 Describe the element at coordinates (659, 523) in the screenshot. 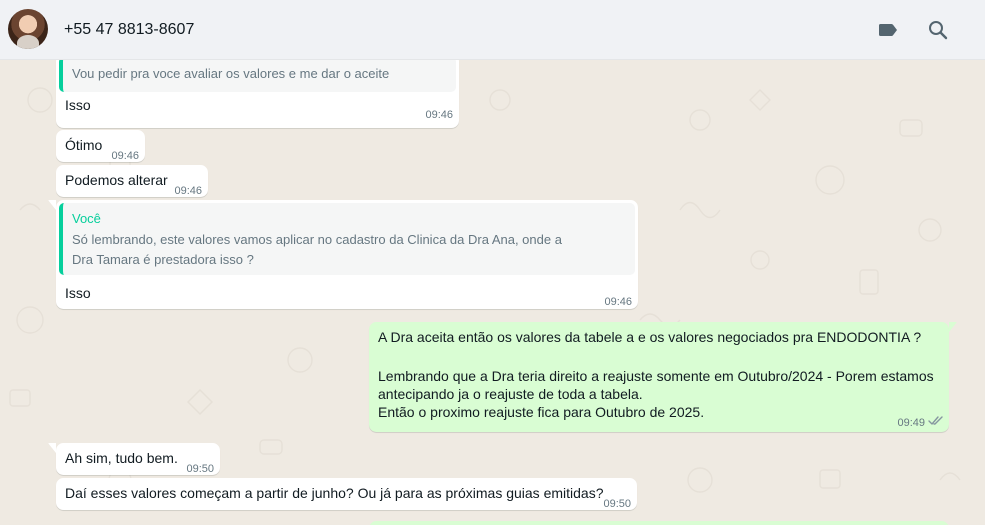

I see `outgoing-message` at that location.